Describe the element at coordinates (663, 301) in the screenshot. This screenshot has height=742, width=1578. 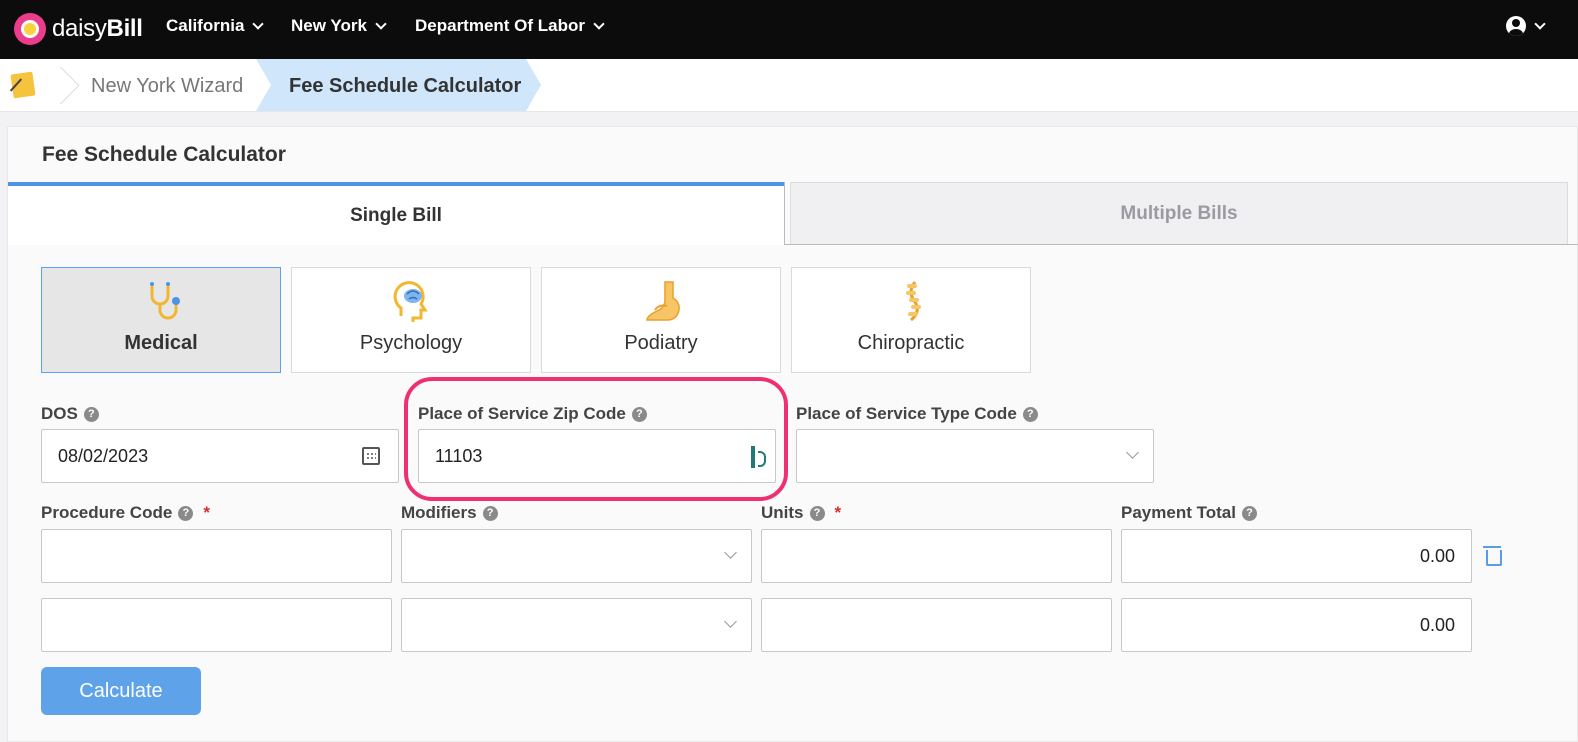
I see `foot-icon` at that location.